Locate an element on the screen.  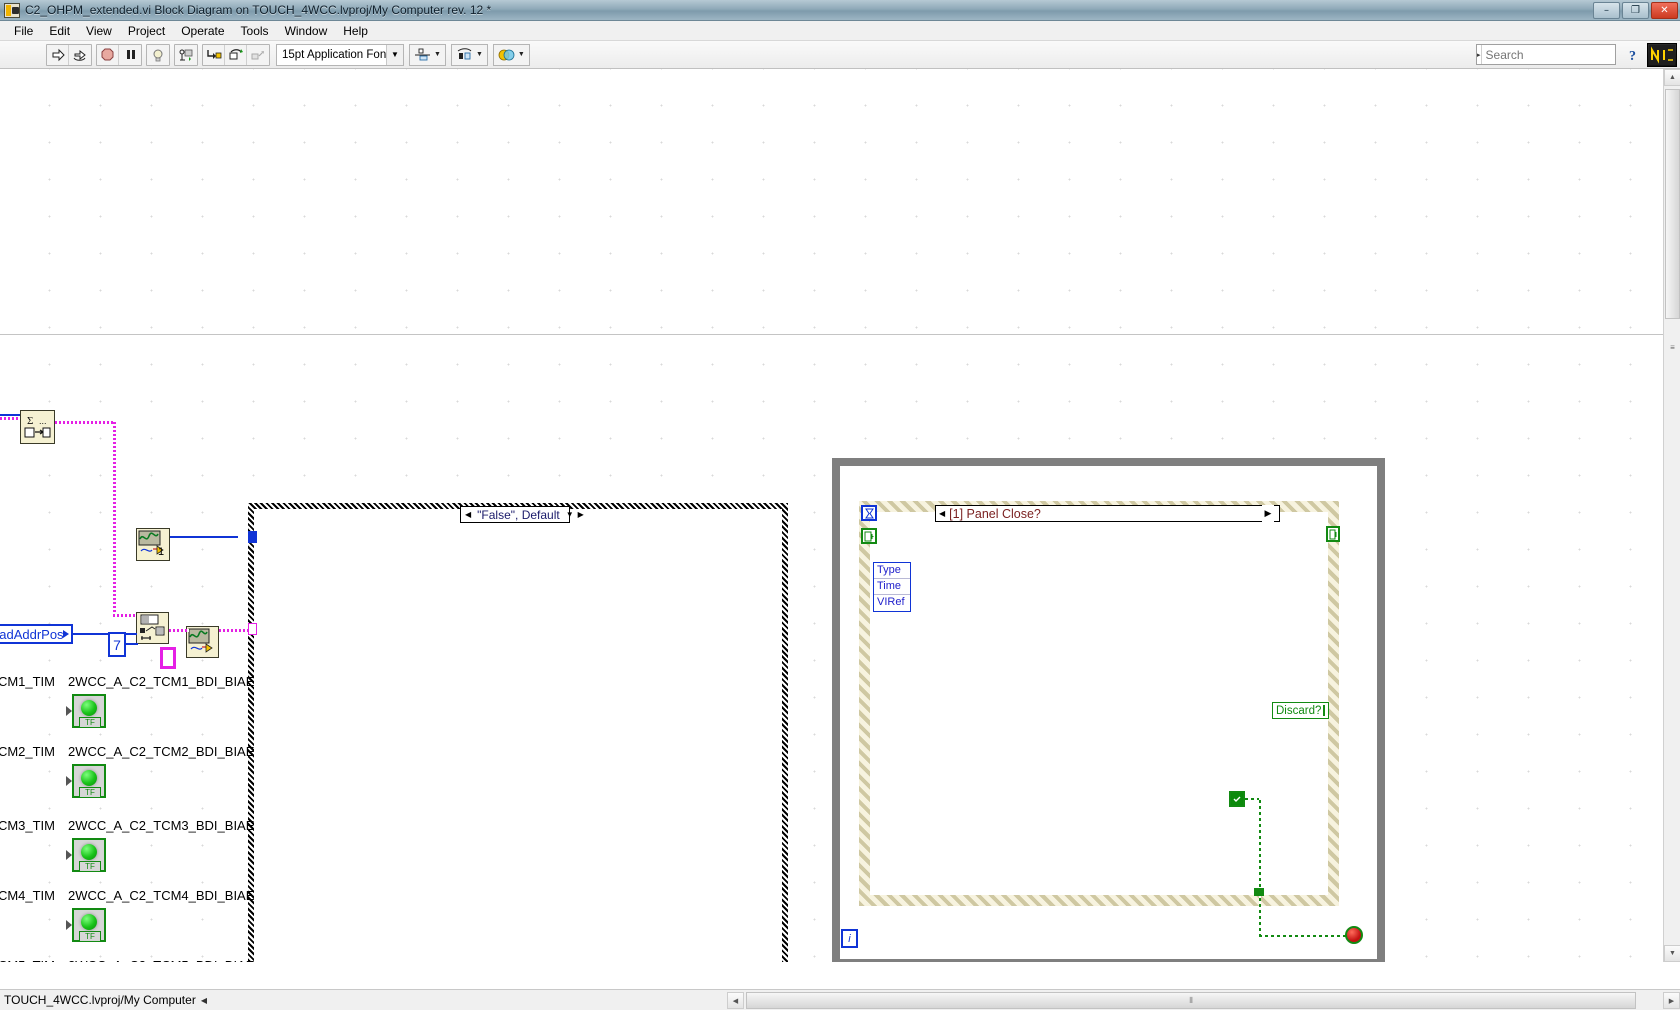
maximize-button: ❐ is located at coordinates (1635, 10).